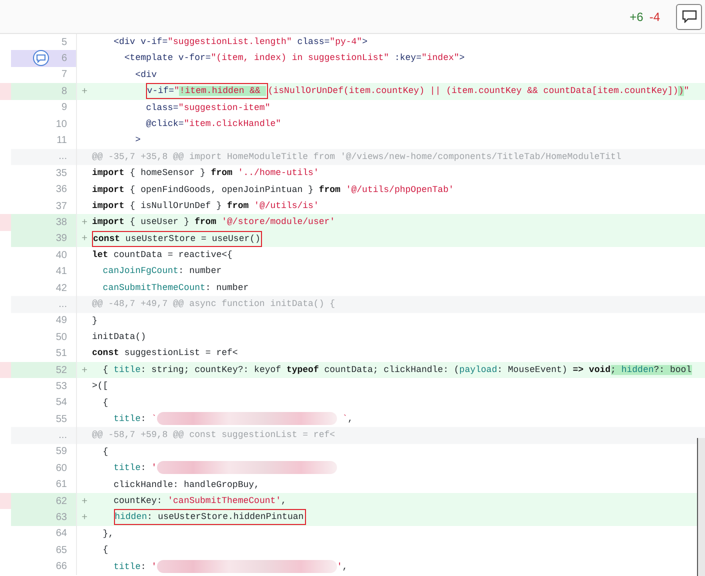 The height and width of the screenshot is (576, 705). What do you see at coordinates (214, 223) in the screenshot?
I see `code-line: import { useUser } from '@/store/module/user'` at bounding box center [214, 223].